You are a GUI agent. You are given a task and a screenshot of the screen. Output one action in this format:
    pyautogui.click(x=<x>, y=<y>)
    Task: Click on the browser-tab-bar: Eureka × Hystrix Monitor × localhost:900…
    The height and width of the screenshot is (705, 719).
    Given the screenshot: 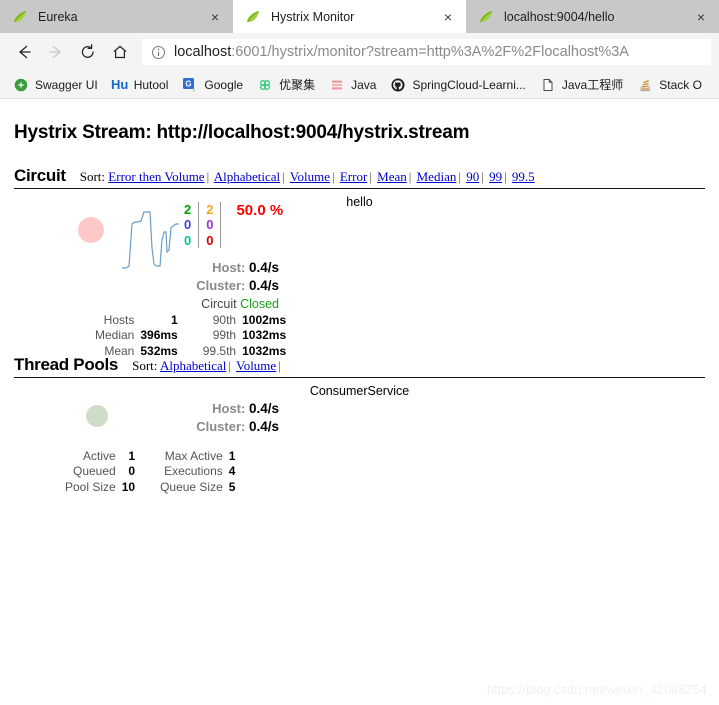 What is the action you would take?
    pyautogui.click(x=359, y=16)
    